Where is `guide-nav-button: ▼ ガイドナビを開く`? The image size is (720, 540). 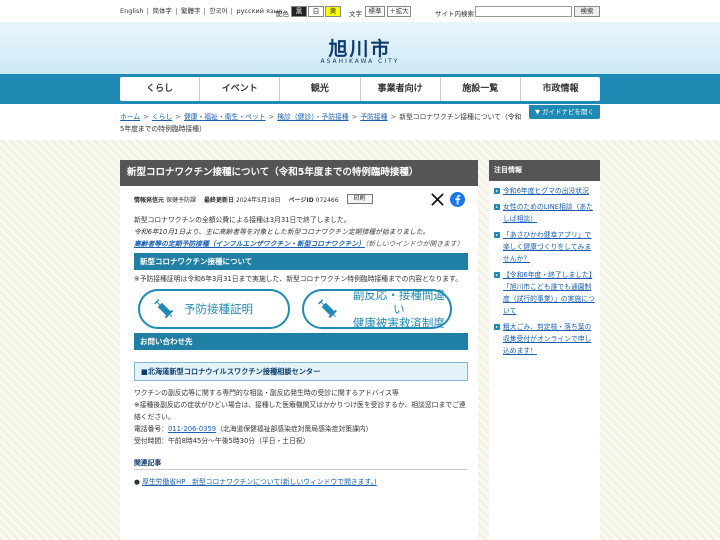 guide-nav-button: ▼ ガイドナビを開く is located at coordinates (564, 112).